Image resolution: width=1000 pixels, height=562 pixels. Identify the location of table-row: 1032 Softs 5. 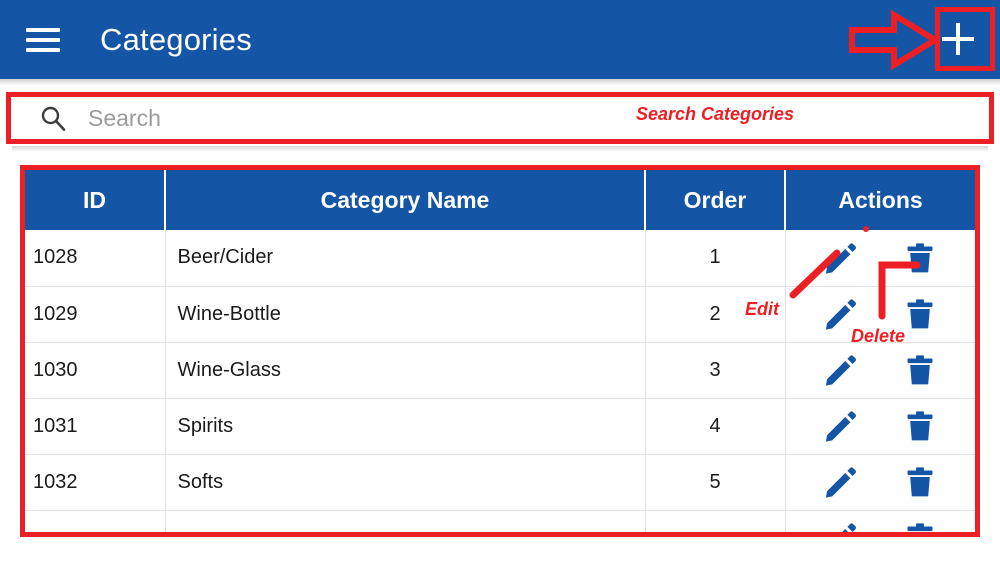
(500, 482).